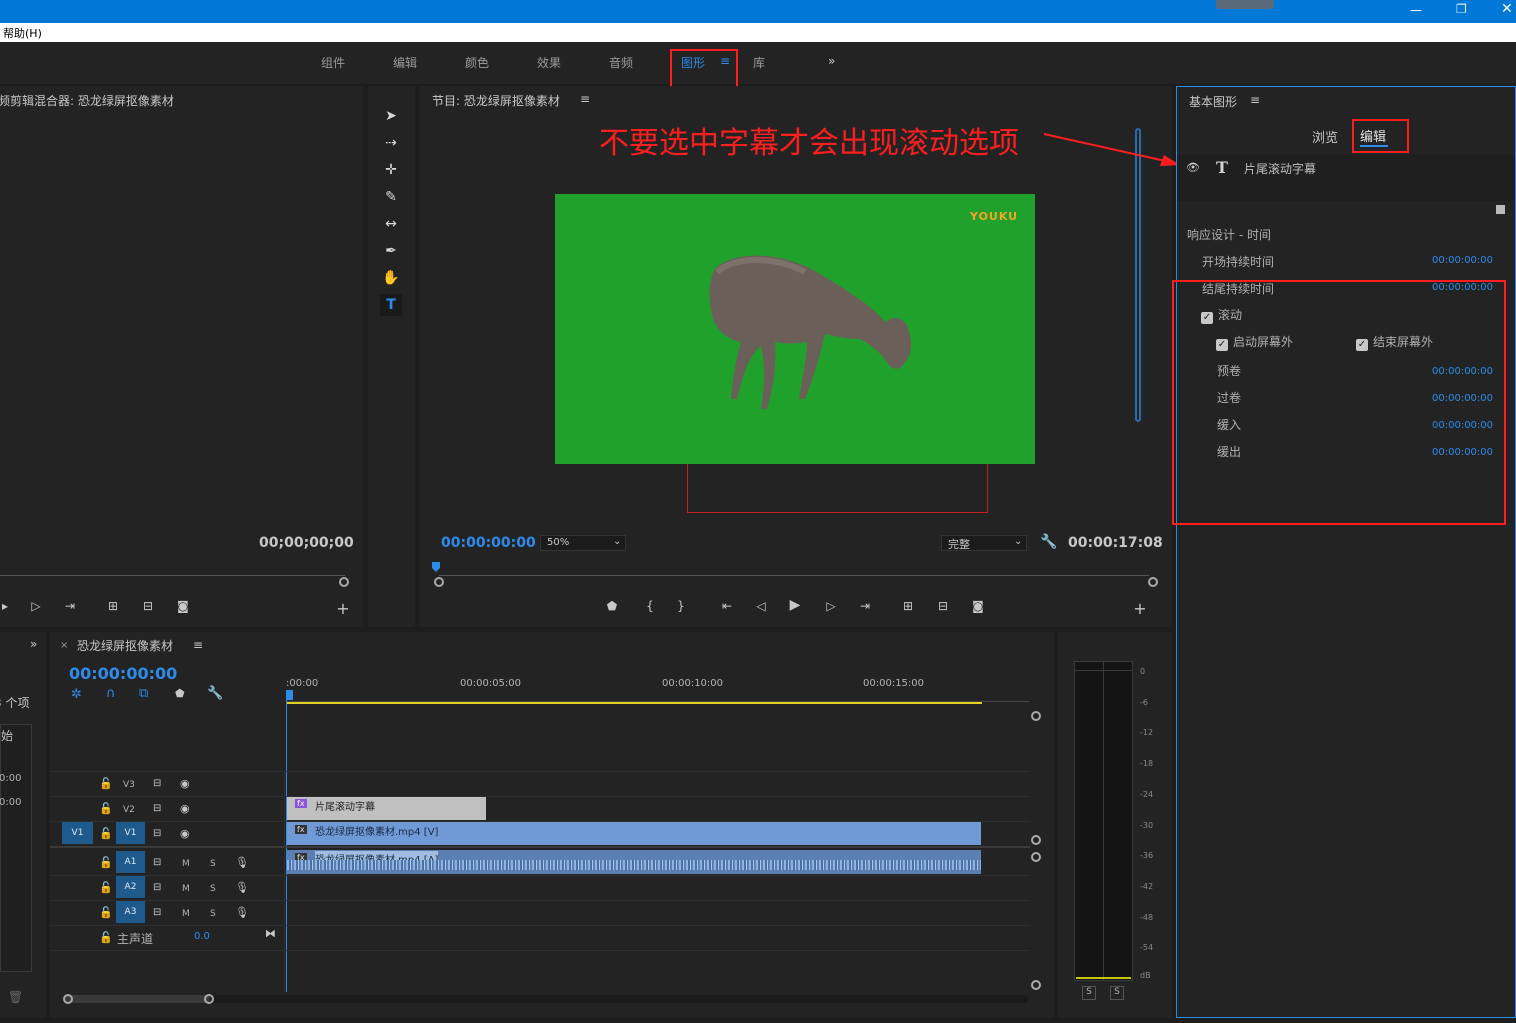 The height and width of the screenshot is (1023, 1516). I want to click on essential-graphics-menu-icon: ≡, so click(1255, 100).